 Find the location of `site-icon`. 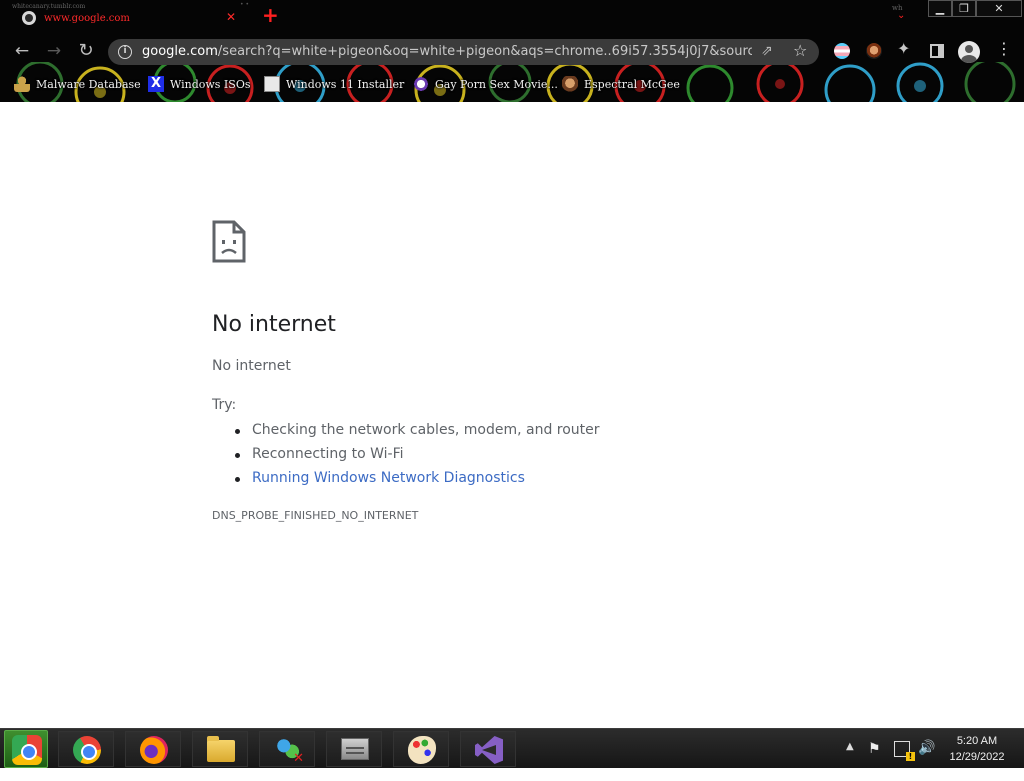

site-icon is located at coordinates (421, 84).